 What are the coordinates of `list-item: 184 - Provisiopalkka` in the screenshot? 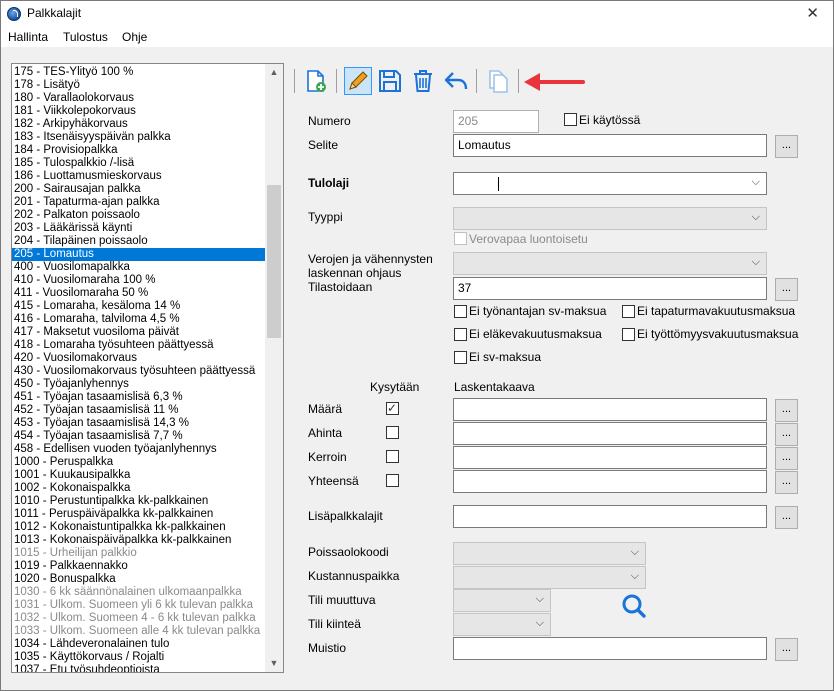 It's located at (138, 150).